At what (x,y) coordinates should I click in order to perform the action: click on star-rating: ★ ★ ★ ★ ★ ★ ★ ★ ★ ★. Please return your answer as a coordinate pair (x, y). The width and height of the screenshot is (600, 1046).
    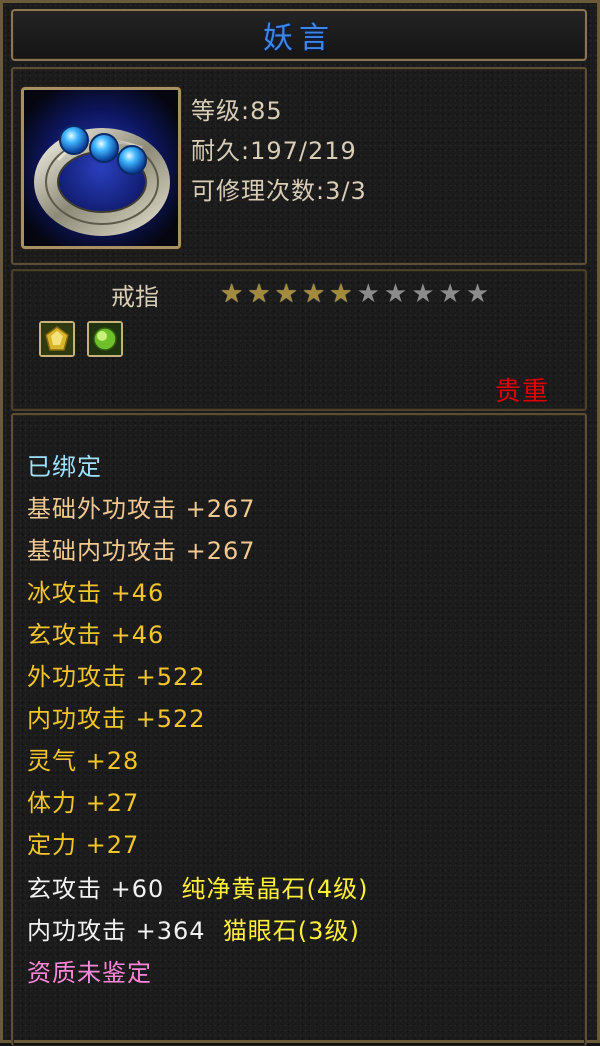
    Looking at the image, I should click on (354, 294).